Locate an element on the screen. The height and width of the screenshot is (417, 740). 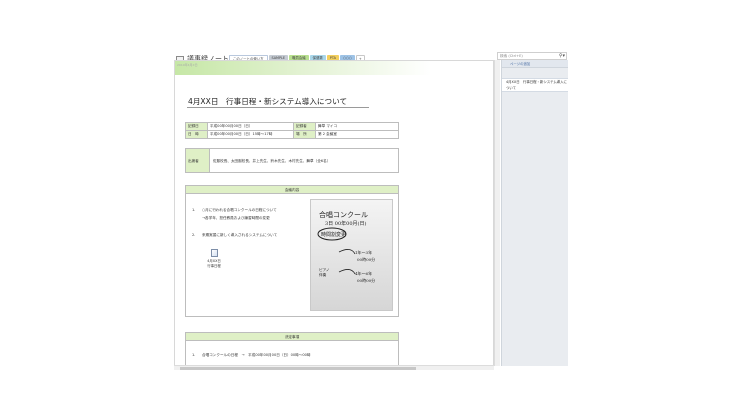
handwriting-line: 1年～3年 is located at coordinates (364, 252).